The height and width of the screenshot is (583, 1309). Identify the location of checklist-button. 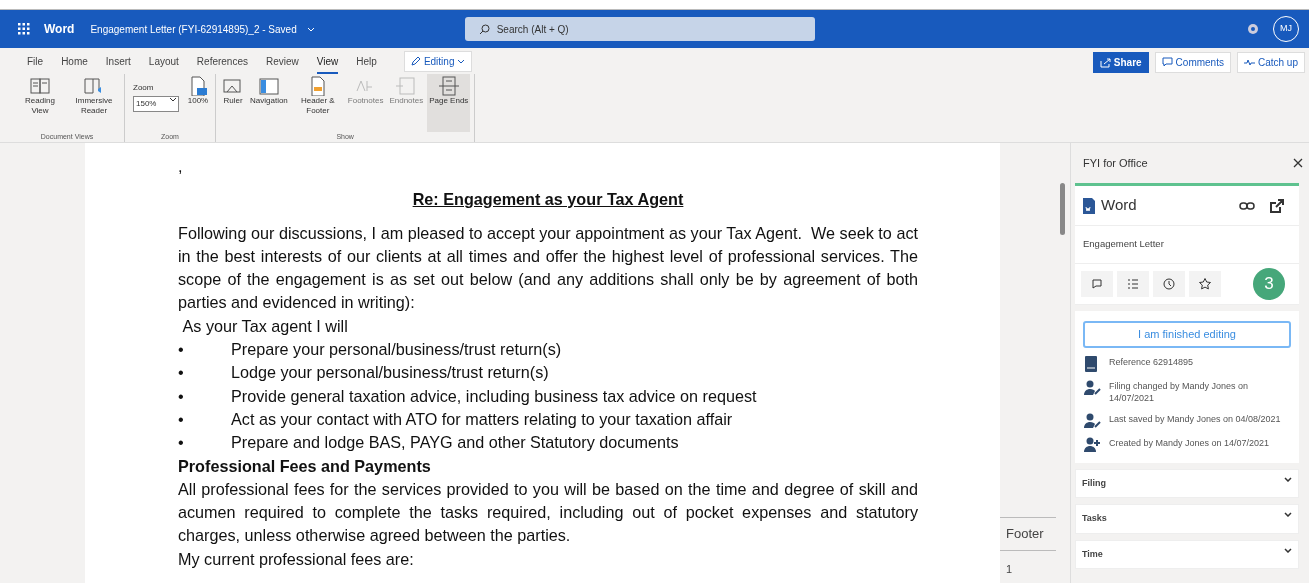
(1133, 284).